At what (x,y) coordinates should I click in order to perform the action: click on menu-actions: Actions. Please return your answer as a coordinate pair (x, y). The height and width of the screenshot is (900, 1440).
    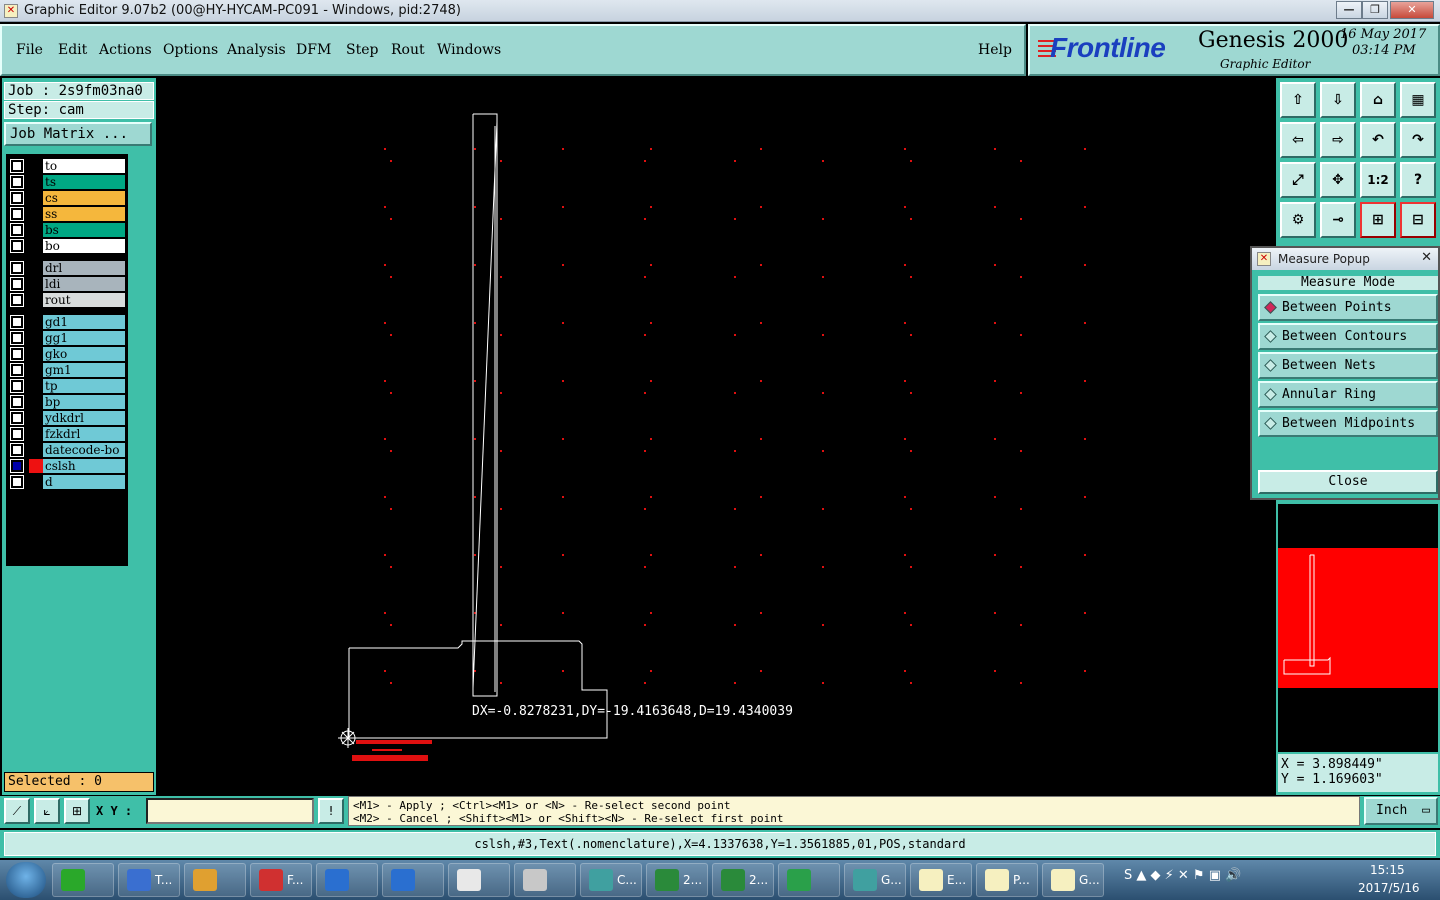
    Looking at the image, I should click on (125, 50).